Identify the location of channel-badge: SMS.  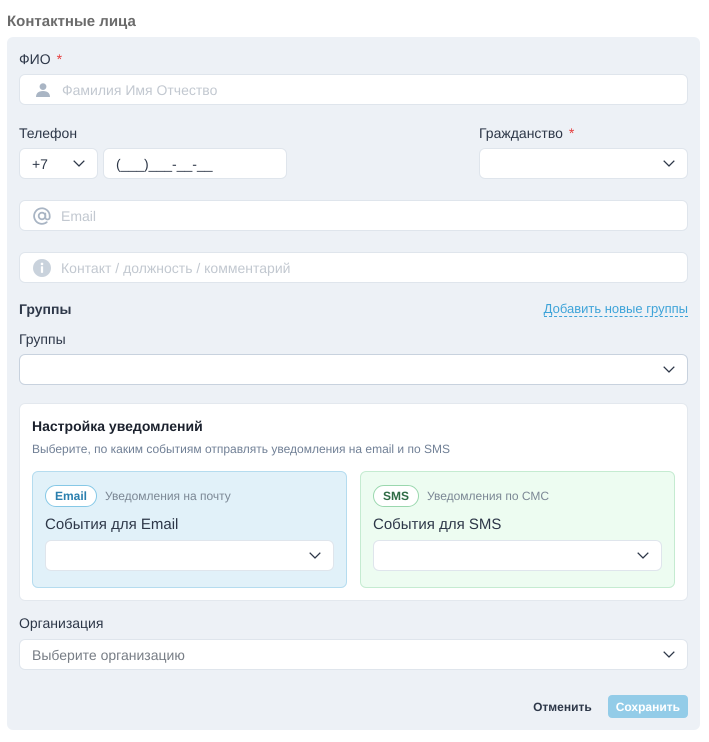
(396, 496).